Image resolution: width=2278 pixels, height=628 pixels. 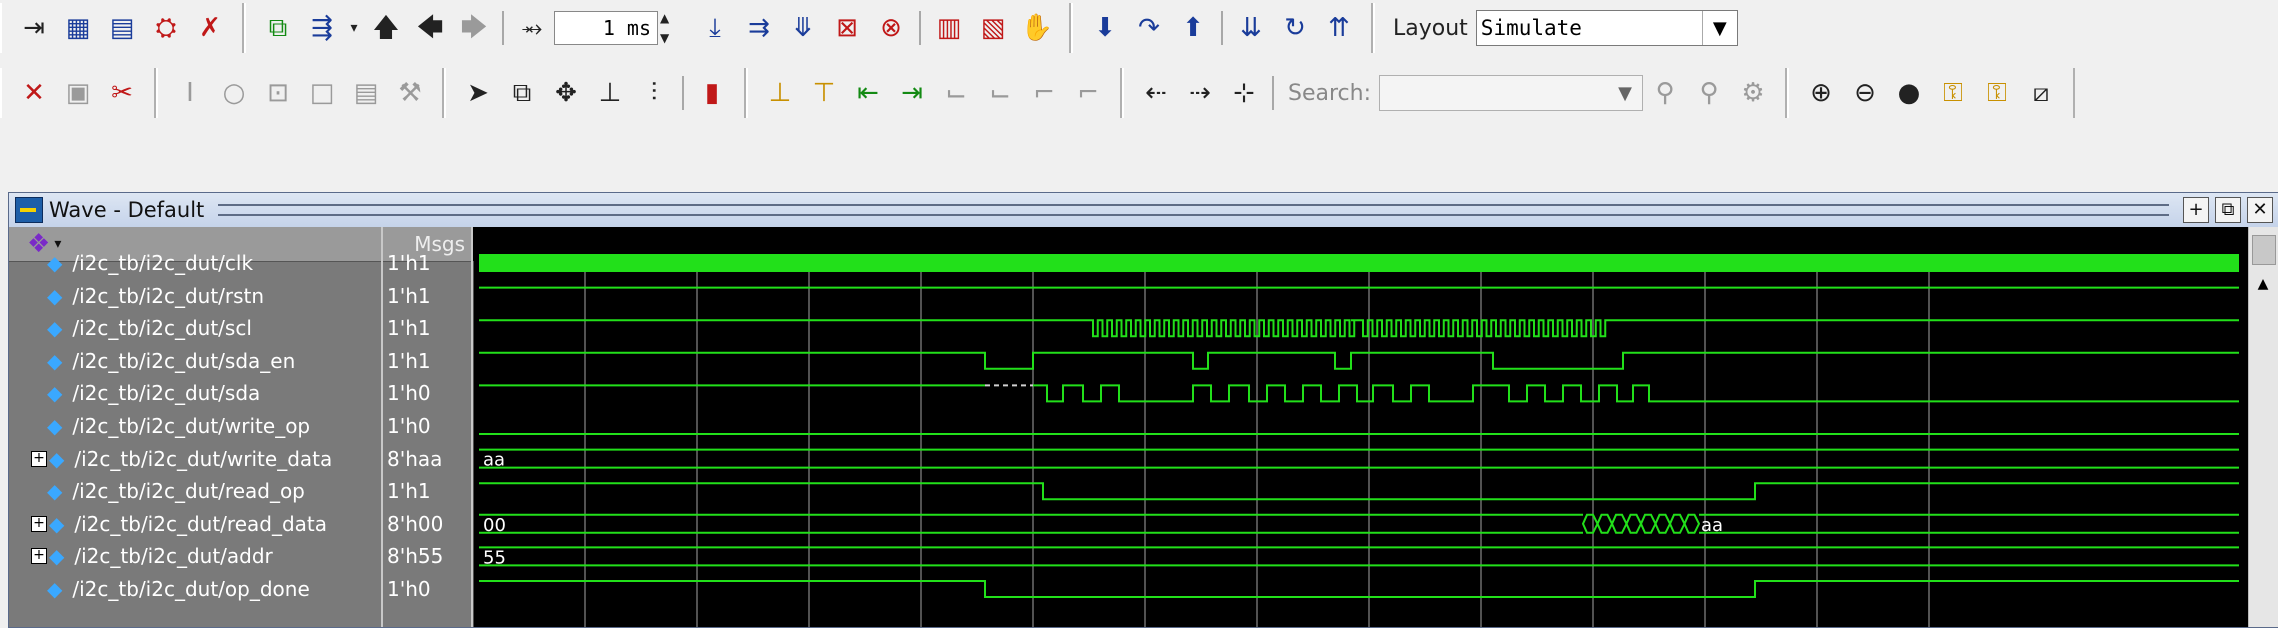 What do you see at coordinates (122, 93) in the screenshot?
I see `cut-icon: ✂` at bounding box center [122, 93].